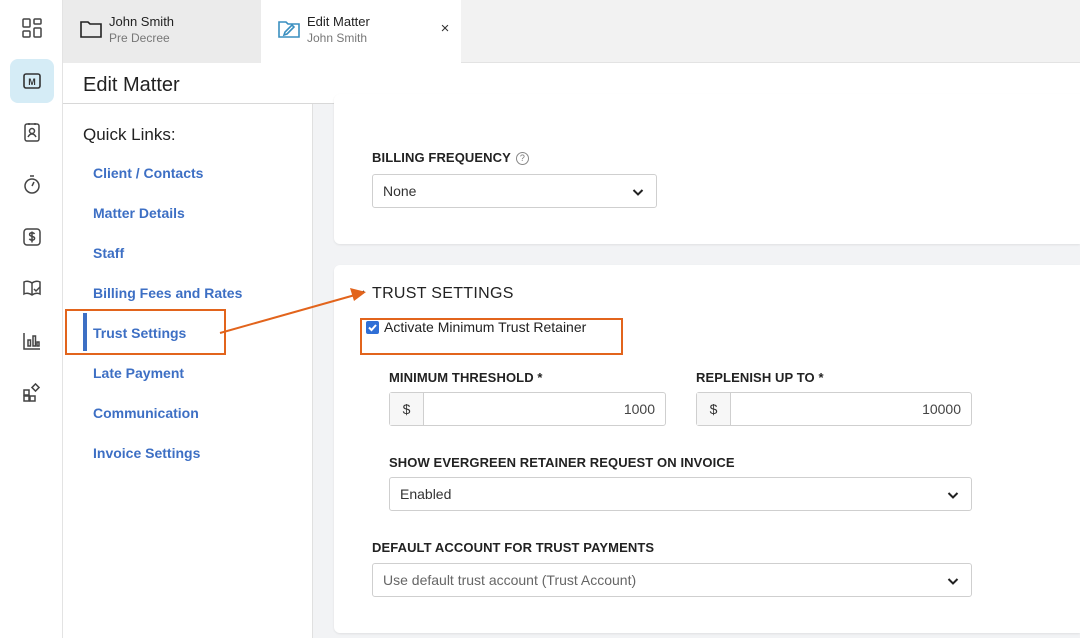 The width and height of the screenshot is (1080, 638). Describe the element at coordinates (445, 28) in the screenshot. I see `close-icon: ×` at that location.